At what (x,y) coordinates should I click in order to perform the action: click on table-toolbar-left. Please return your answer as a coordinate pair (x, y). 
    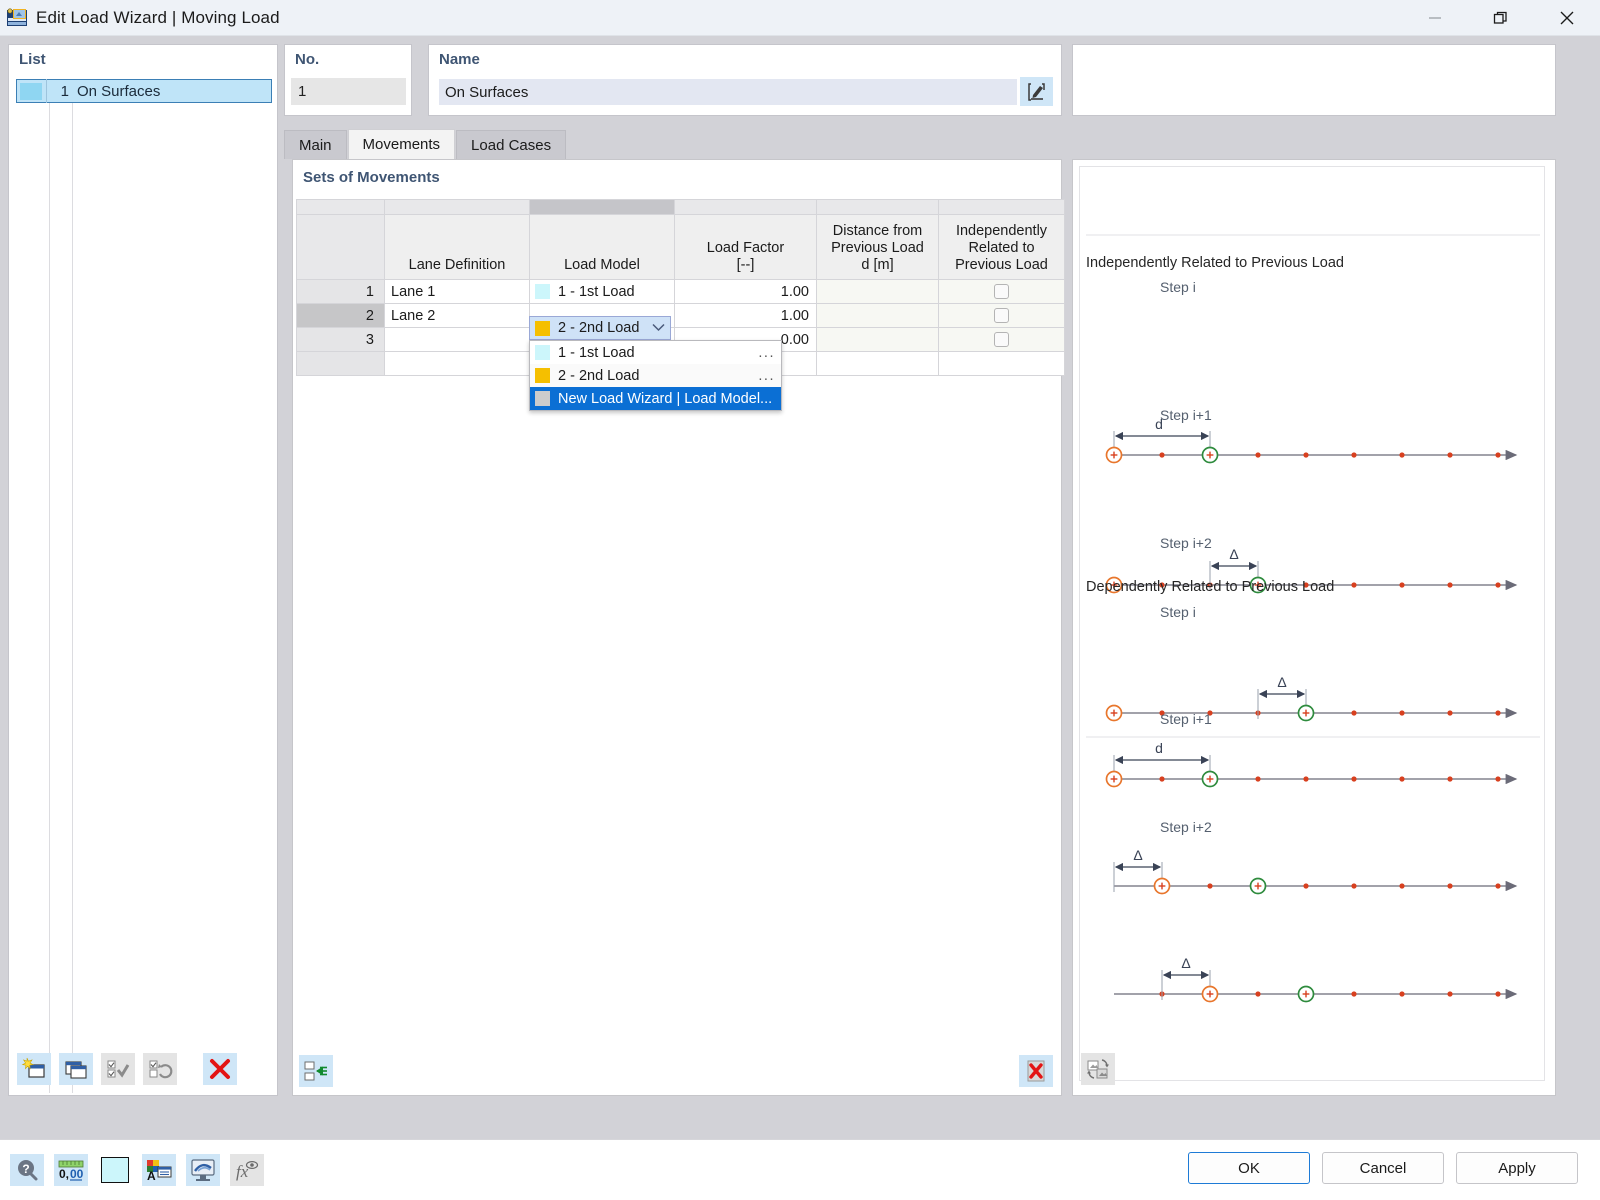
    Looking at the image, I should click on (316, 1071).